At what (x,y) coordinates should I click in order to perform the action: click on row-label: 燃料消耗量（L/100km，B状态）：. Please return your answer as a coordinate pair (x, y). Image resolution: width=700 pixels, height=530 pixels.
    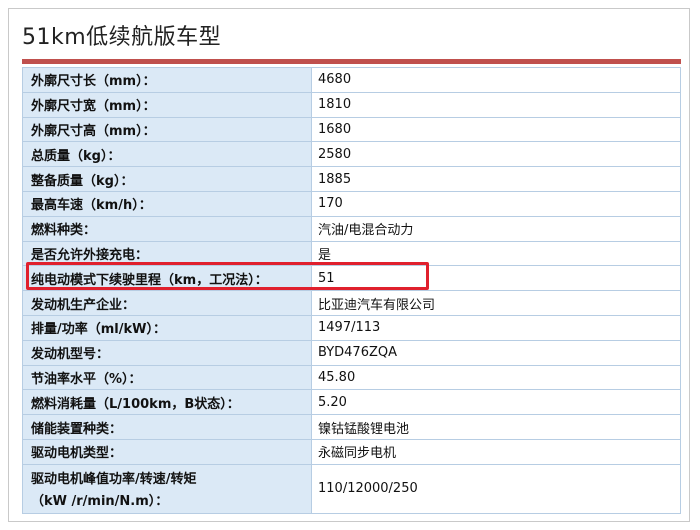
    Looking at the image, I should click on (167, 402).